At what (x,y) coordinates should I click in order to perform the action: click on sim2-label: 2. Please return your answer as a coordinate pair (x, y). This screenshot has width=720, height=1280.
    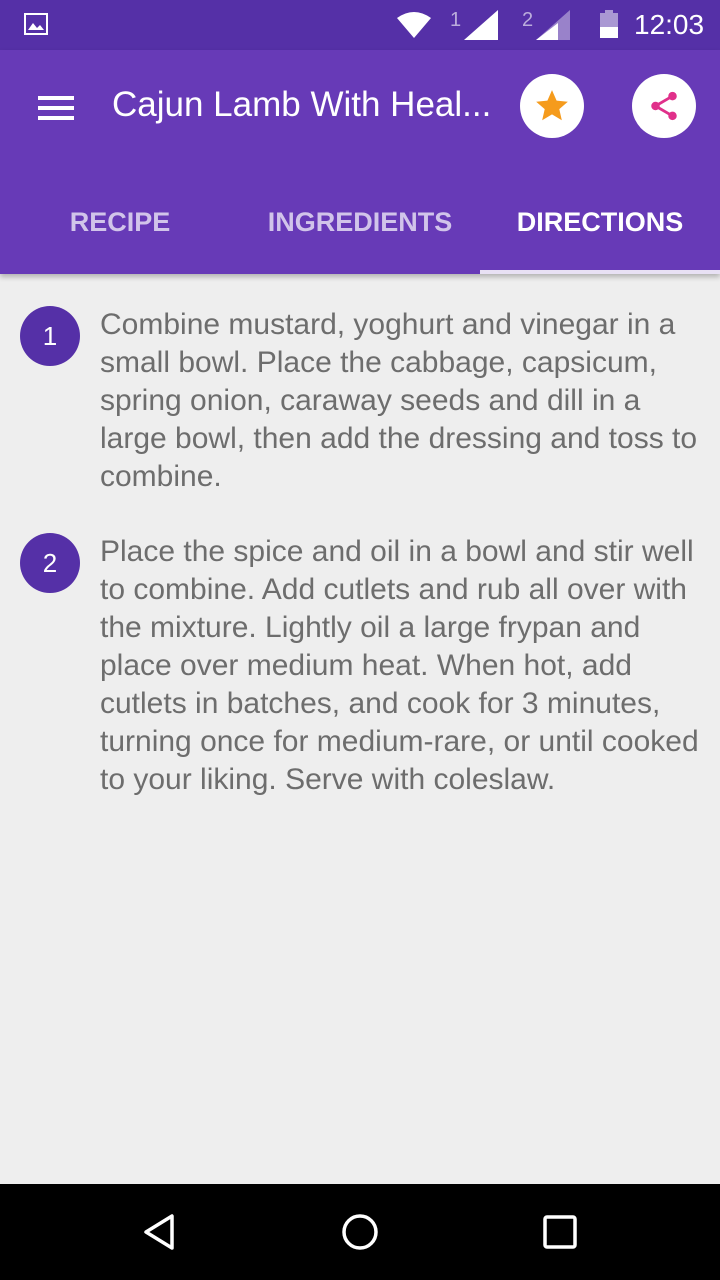
    Looking at the image, I should click on (528, 20).